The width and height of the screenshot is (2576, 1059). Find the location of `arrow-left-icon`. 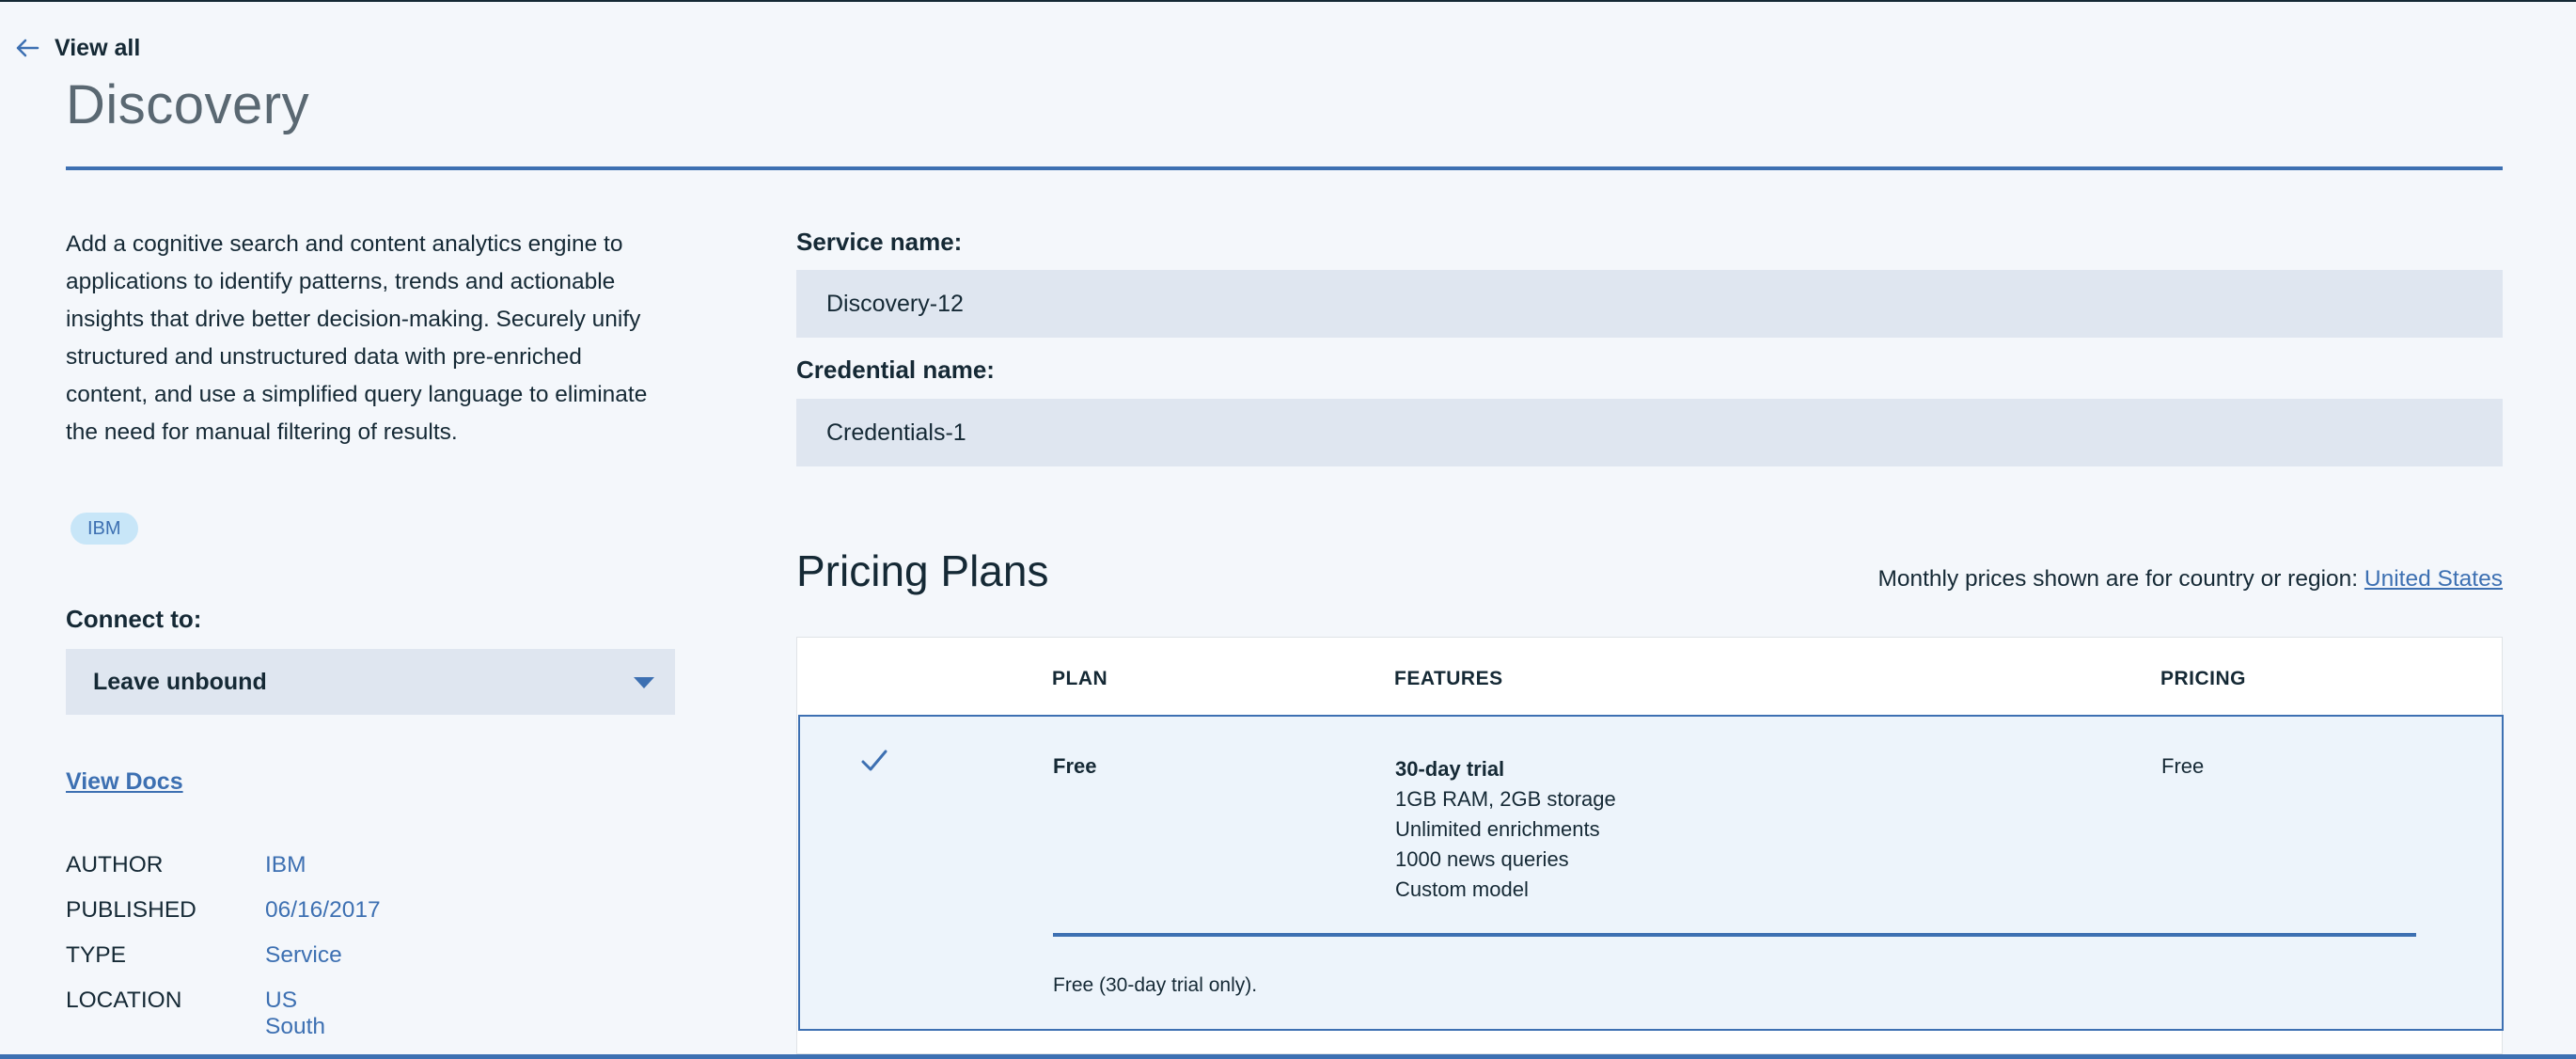

arrow-left-icon is located at coordinates (28, 48).